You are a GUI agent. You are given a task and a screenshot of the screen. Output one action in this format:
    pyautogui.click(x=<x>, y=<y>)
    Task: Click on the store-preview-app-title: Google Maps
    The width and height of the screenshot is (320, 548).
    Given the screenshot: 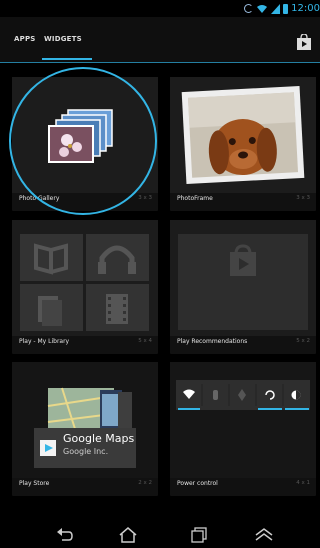 What is the action you would take?
    pyautogui.click(x=99, y=438)
    